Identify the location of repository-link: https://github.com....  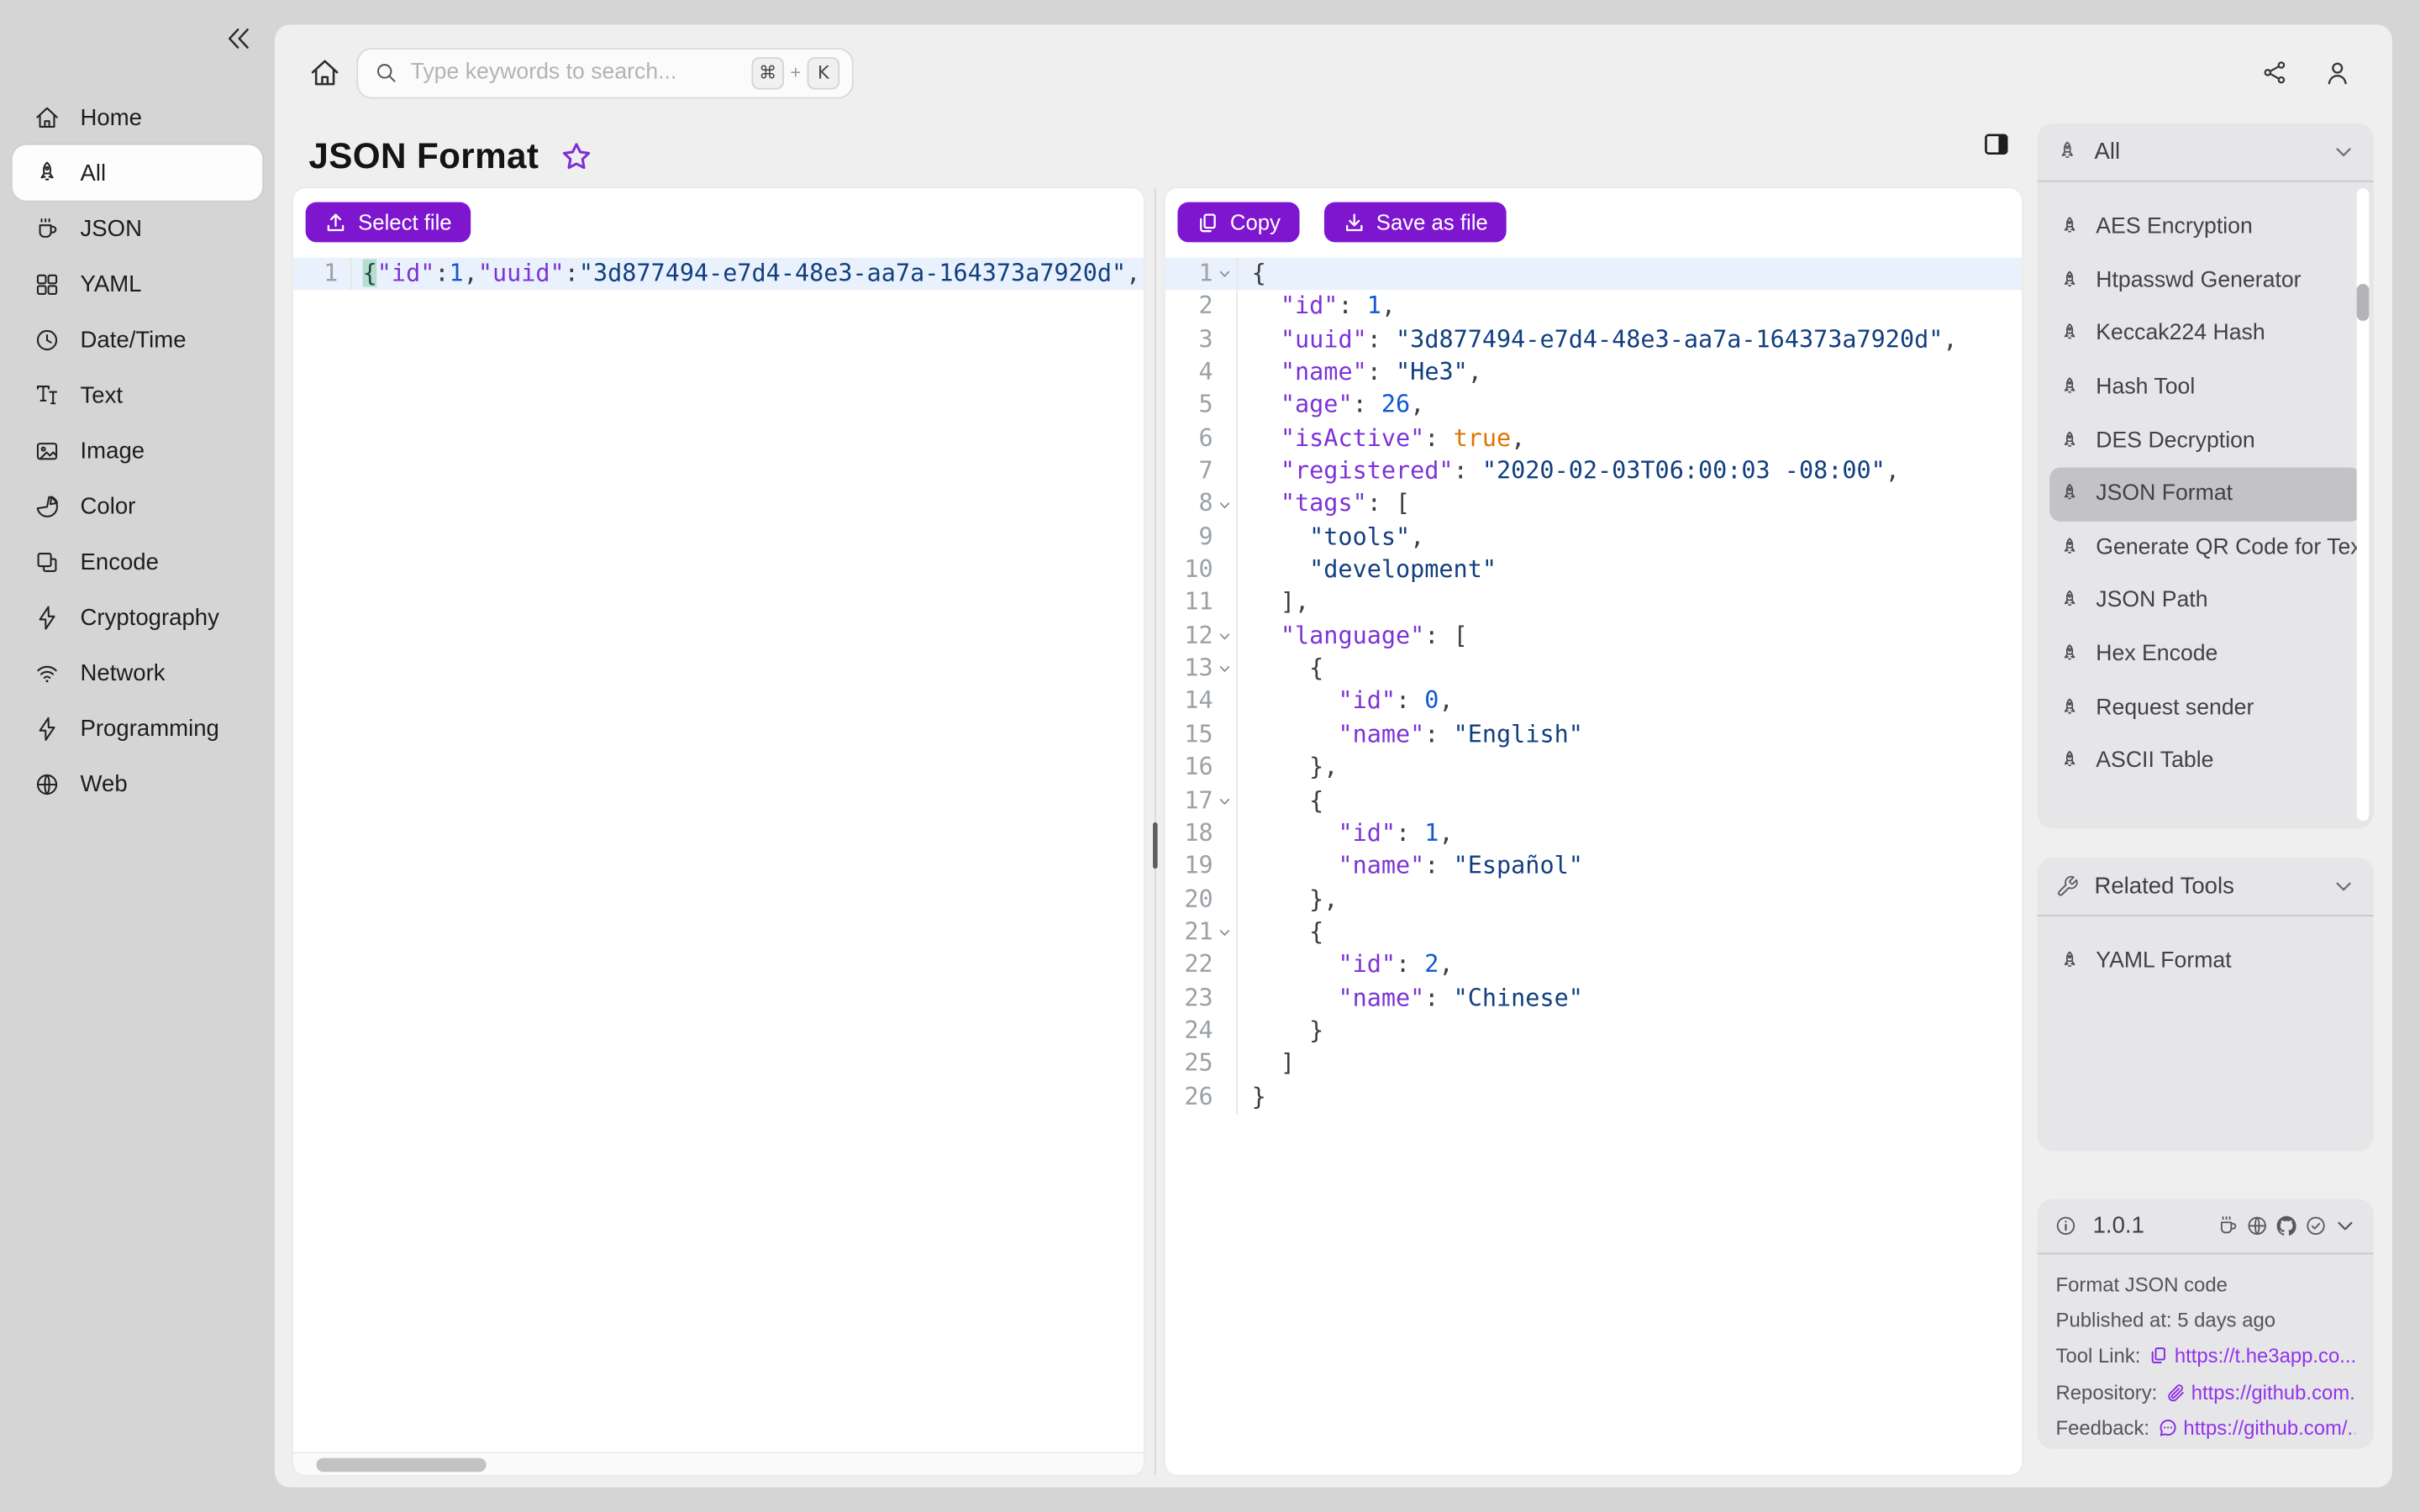
(2273, 1392).